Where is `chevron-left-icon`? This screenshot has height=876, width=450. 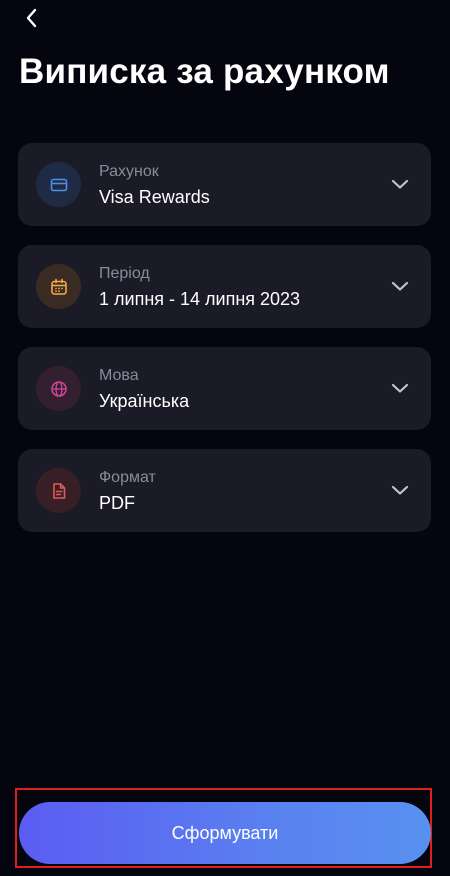
chevron-left-icon is located at coordinates (31, 18).